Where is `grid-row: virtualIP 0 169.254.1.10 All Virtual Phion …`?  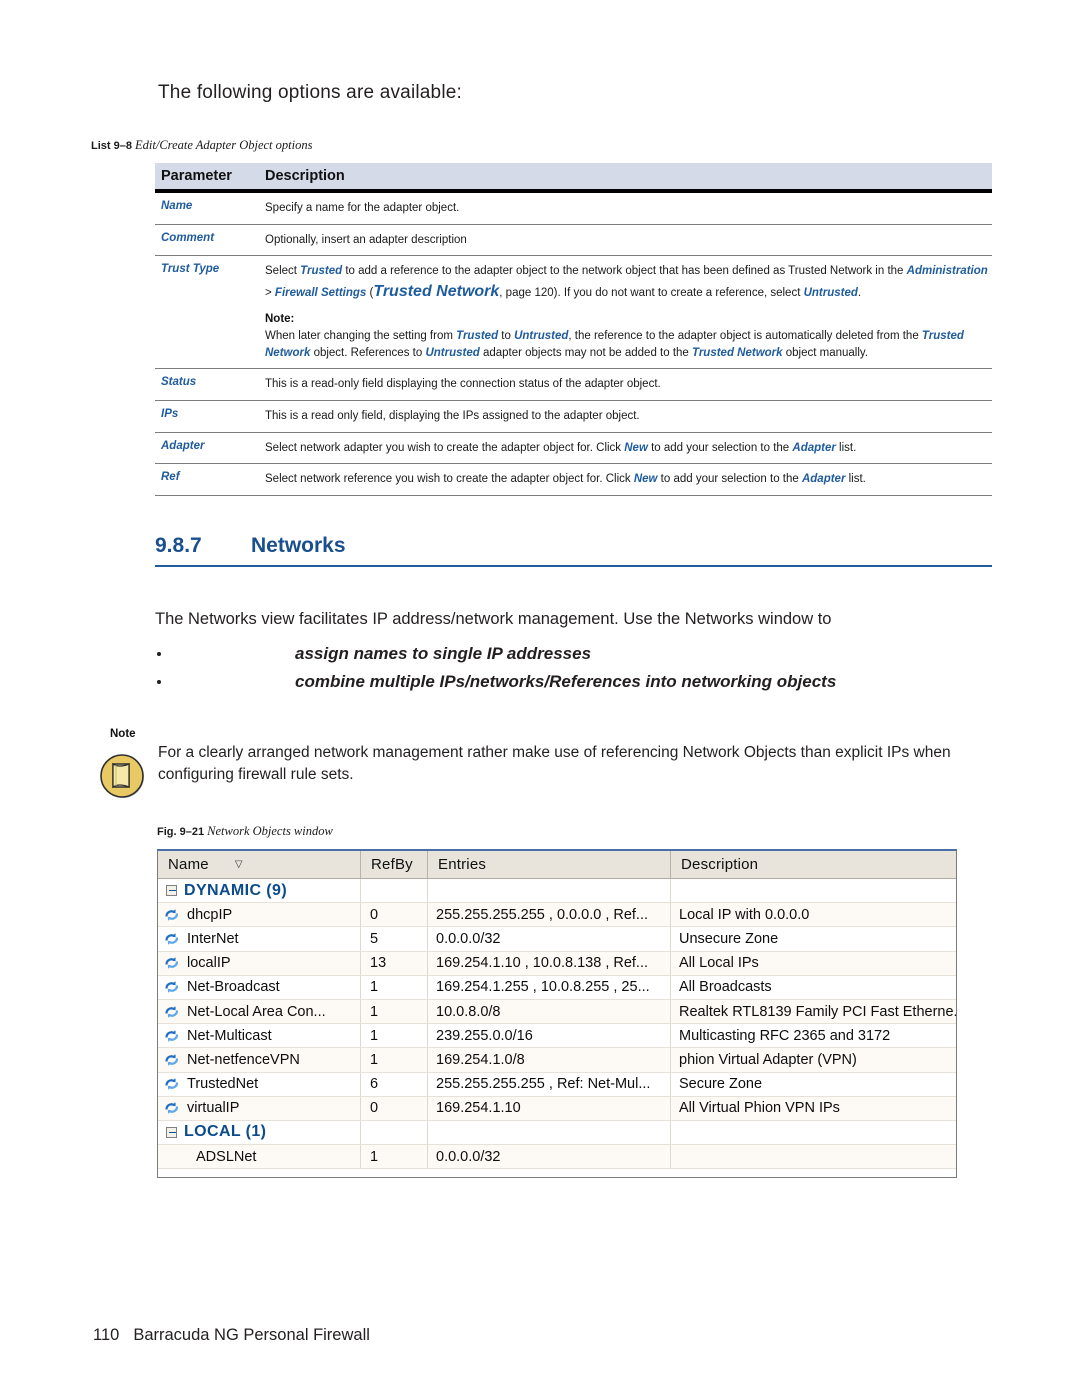
grid-row: virtualIP 0 169.254.1.10 All Virtual Phion … is located at coordinates (557, 1108).